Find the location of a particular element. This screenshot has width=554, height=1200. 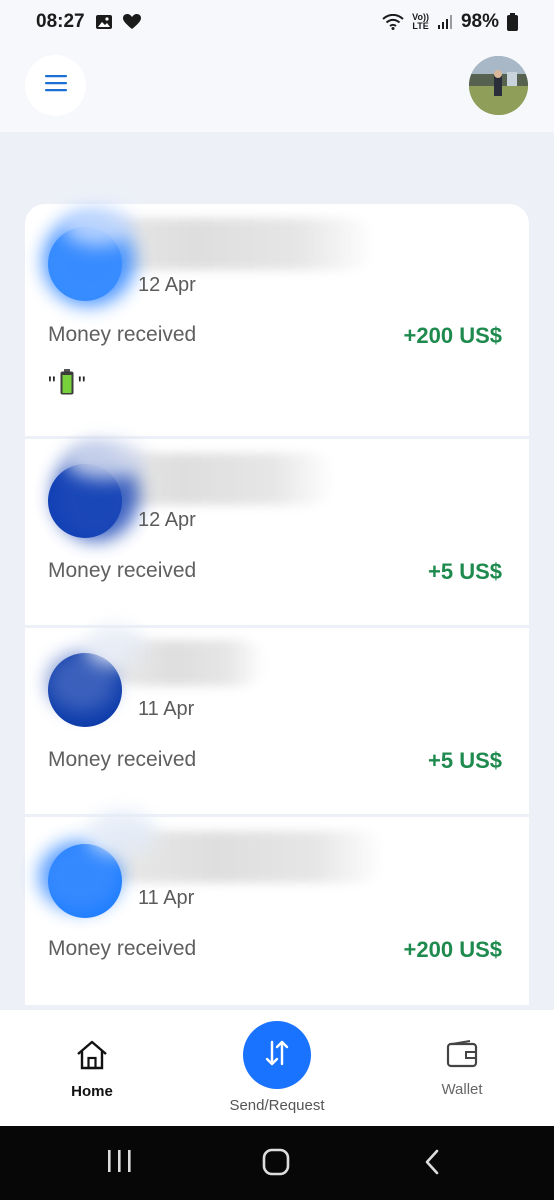

home-system-button is located at coordinates (276, 1164).